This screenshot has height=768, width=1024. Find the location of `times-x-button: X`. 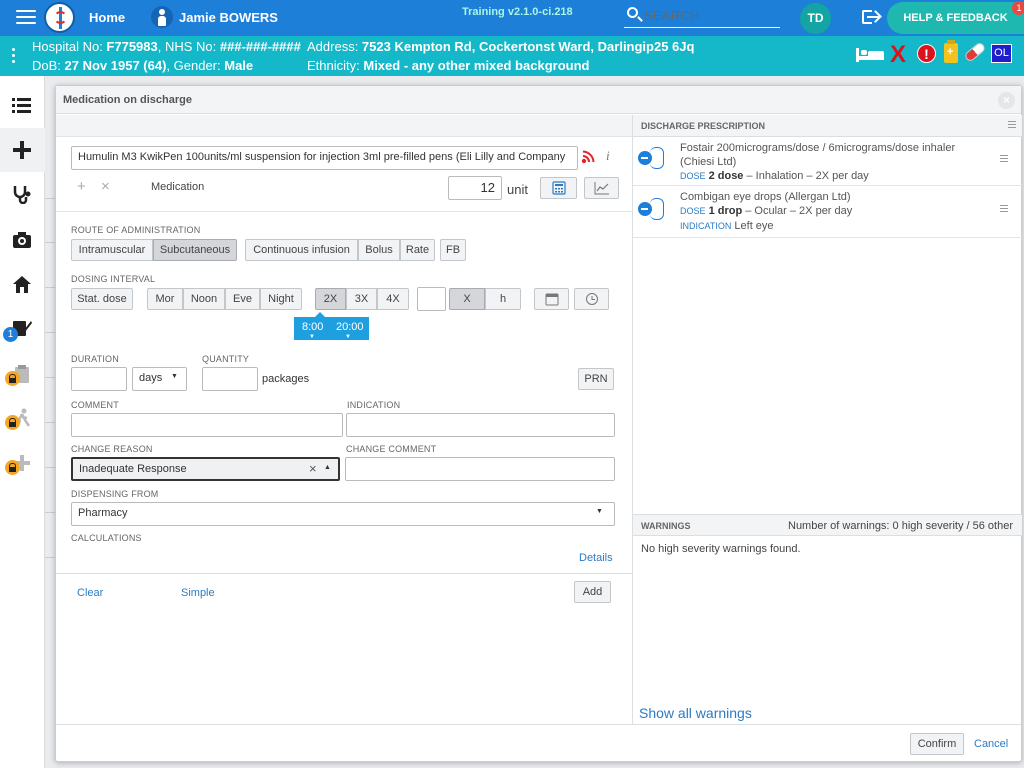

times-x-button: X is located at coordinates (467, 299).